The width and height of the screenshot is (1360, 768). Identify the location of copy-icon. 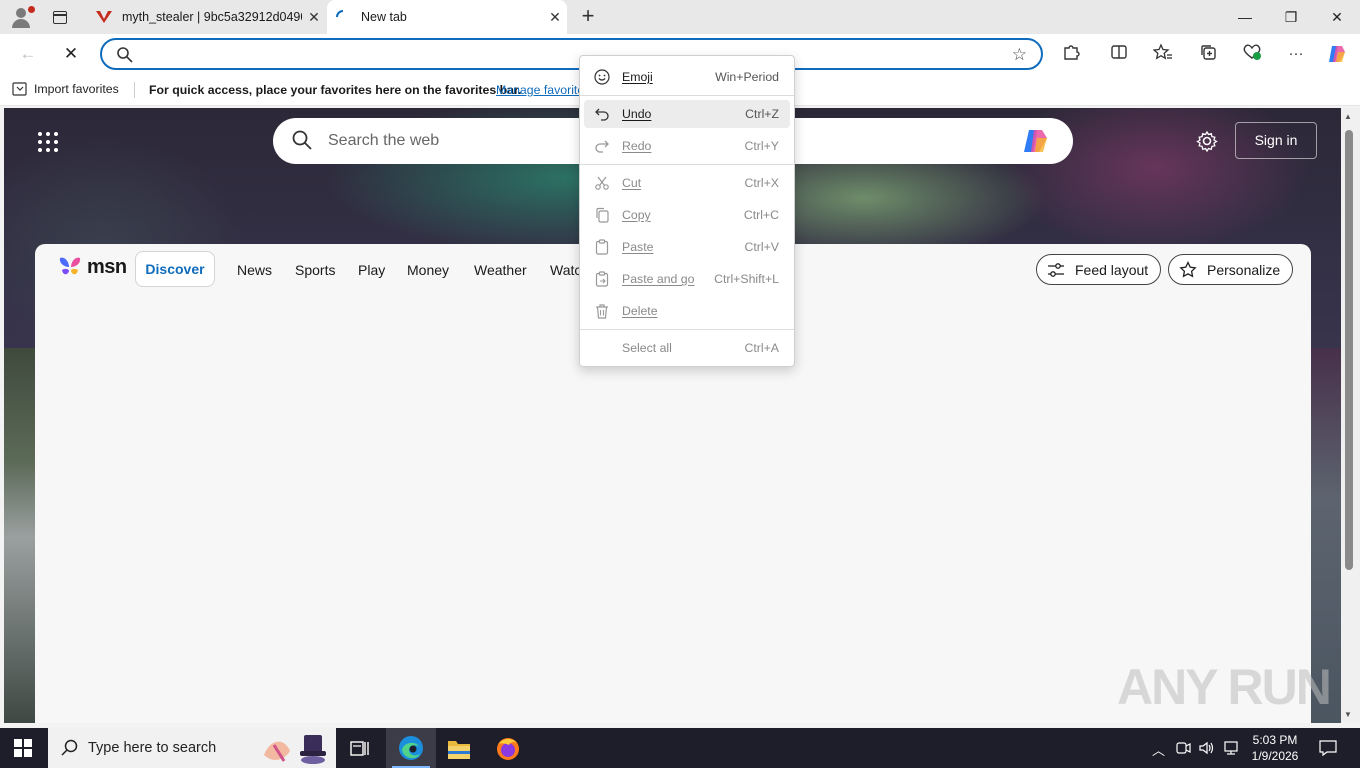
(602, 215).